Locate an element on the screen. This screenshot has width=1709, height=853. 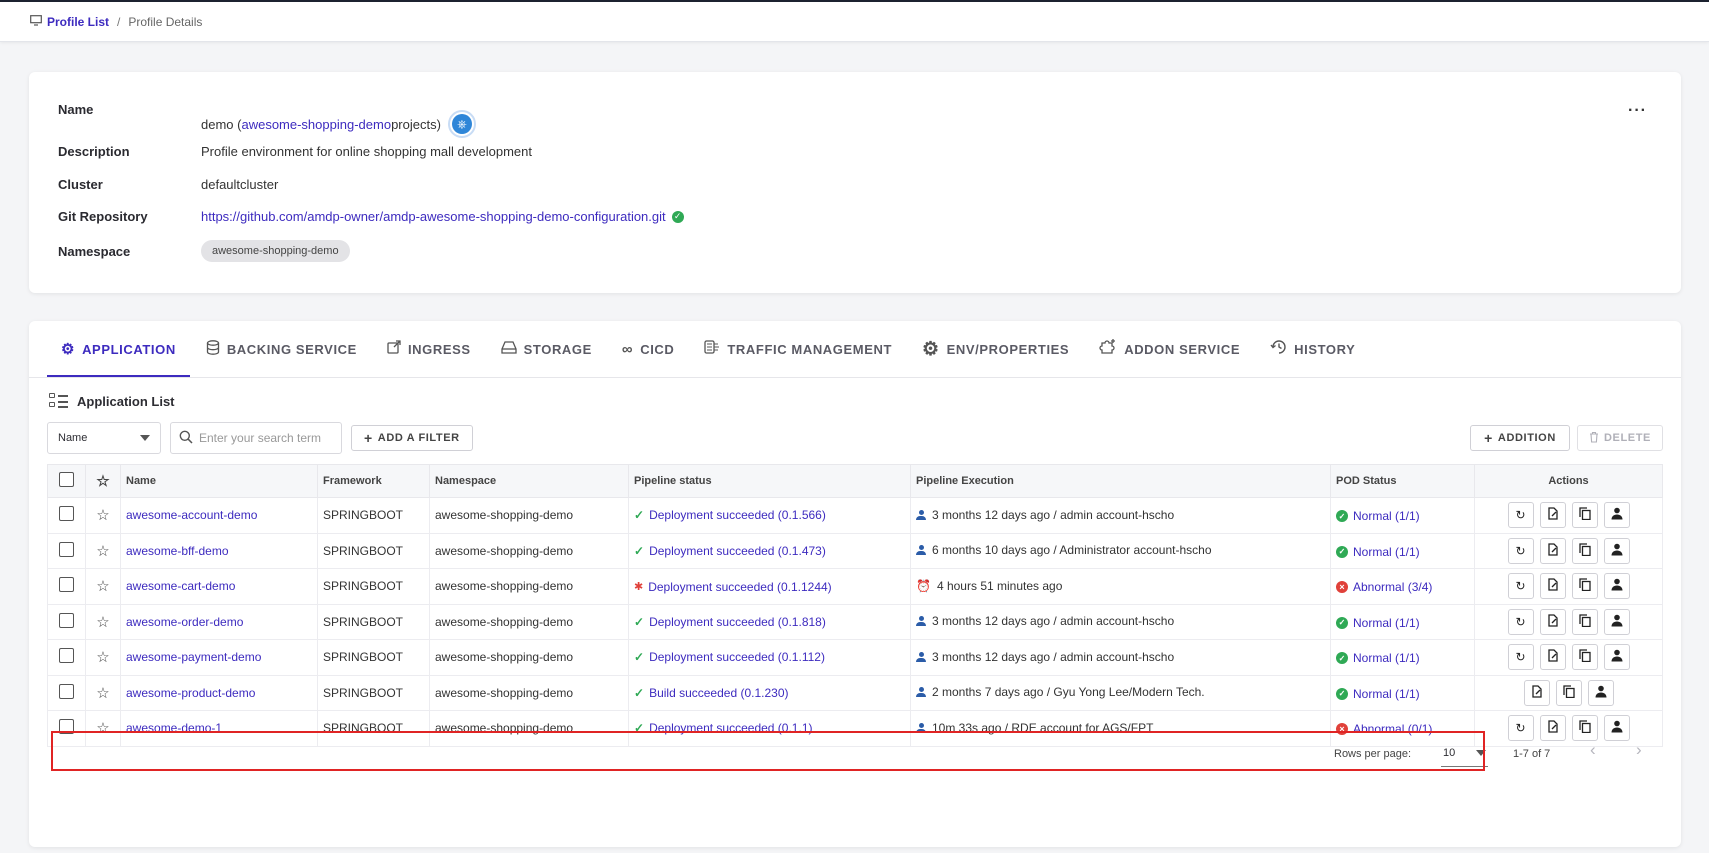
tab-addon-service: ADDON SERVICE is located at coordinates (1169, 349).